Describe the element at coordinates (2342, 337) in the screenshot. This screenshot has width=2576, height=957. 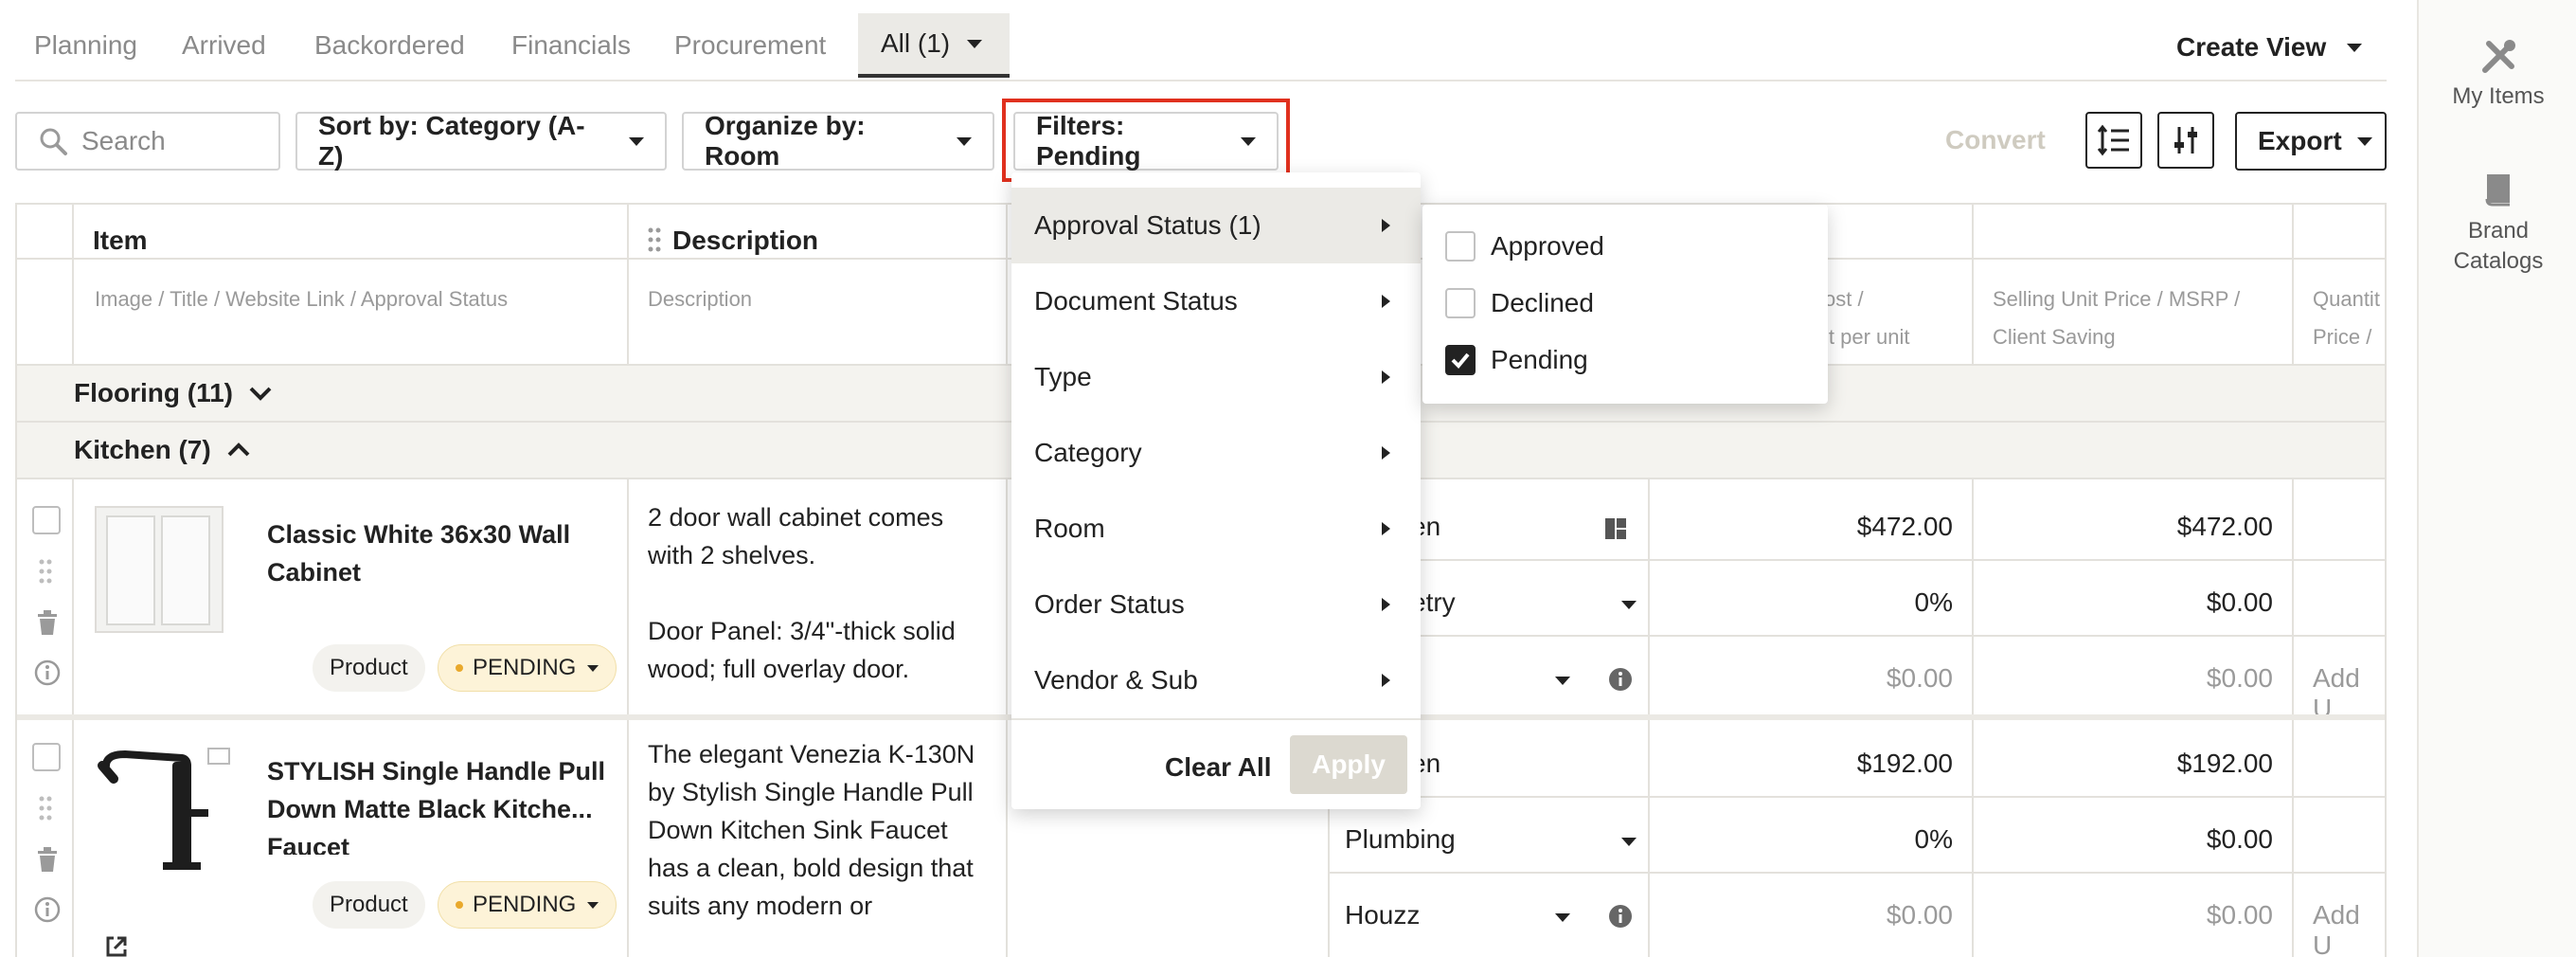
I see `subheader-qty-2: Price /` at that location.